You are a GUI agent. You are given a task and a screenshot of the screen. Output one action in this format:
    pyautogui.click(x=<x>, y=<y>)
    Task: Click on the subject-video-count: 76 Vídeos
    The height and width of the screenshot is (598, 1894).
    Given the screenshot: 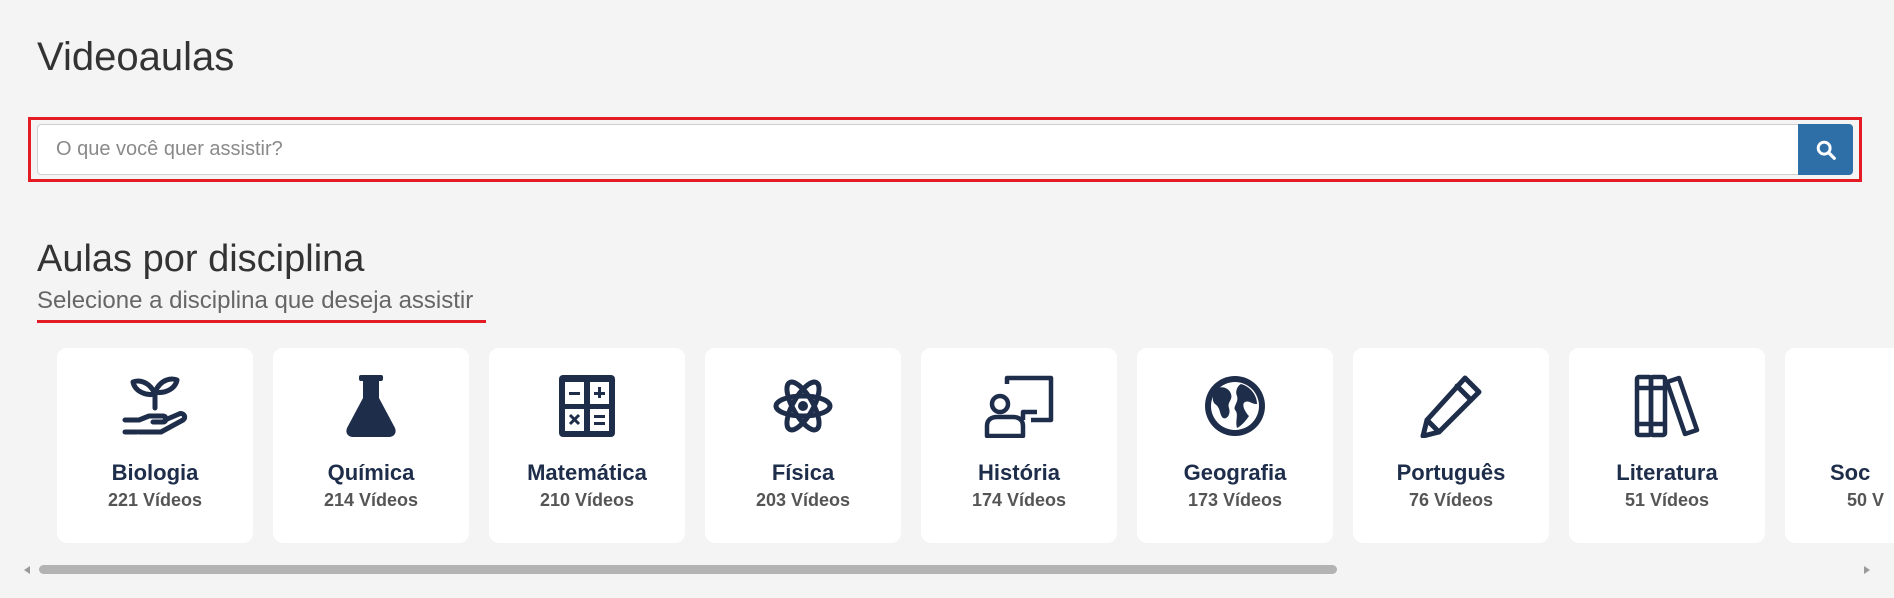 What is the action you would take?
    pyautogui.click(x=1451, y=500)
    